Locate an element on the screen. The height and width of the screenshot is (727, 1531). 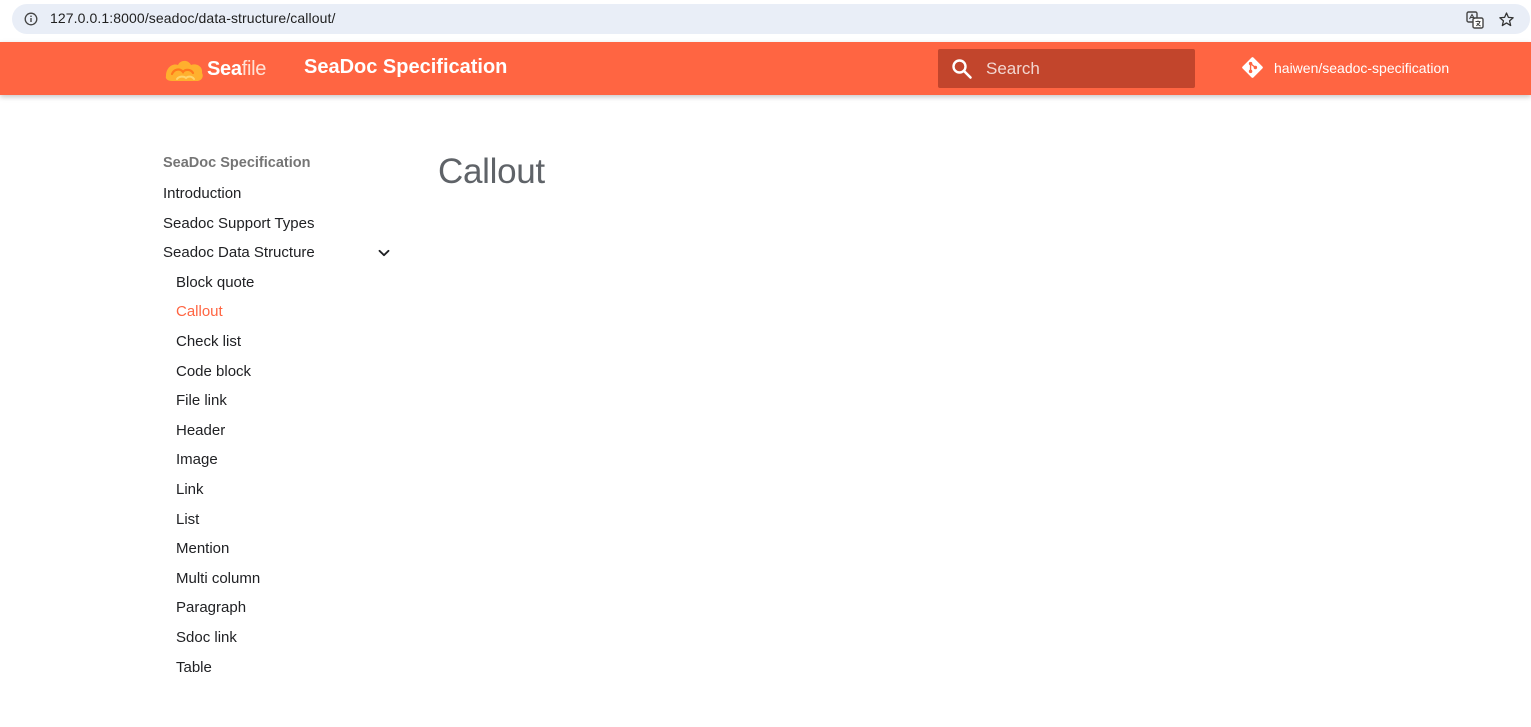
nav-heading: SeaDoc Specification is located at coordinates (237, 163).